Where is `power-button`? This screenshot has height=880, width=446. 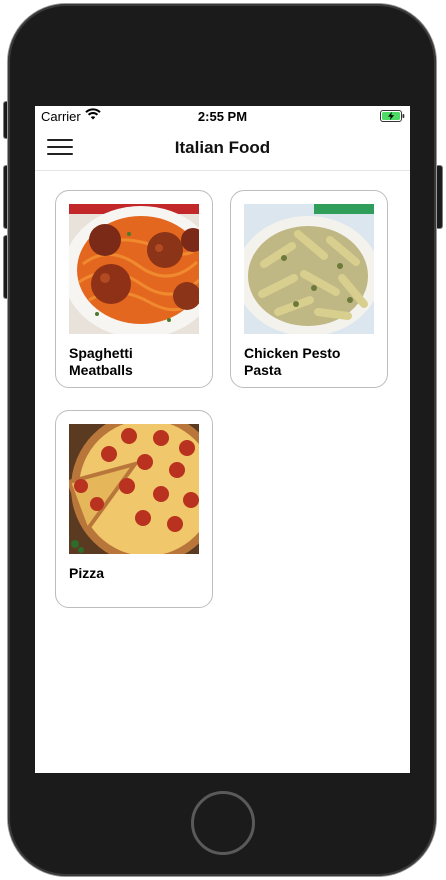 power-button is located at coordinates (439, 197).